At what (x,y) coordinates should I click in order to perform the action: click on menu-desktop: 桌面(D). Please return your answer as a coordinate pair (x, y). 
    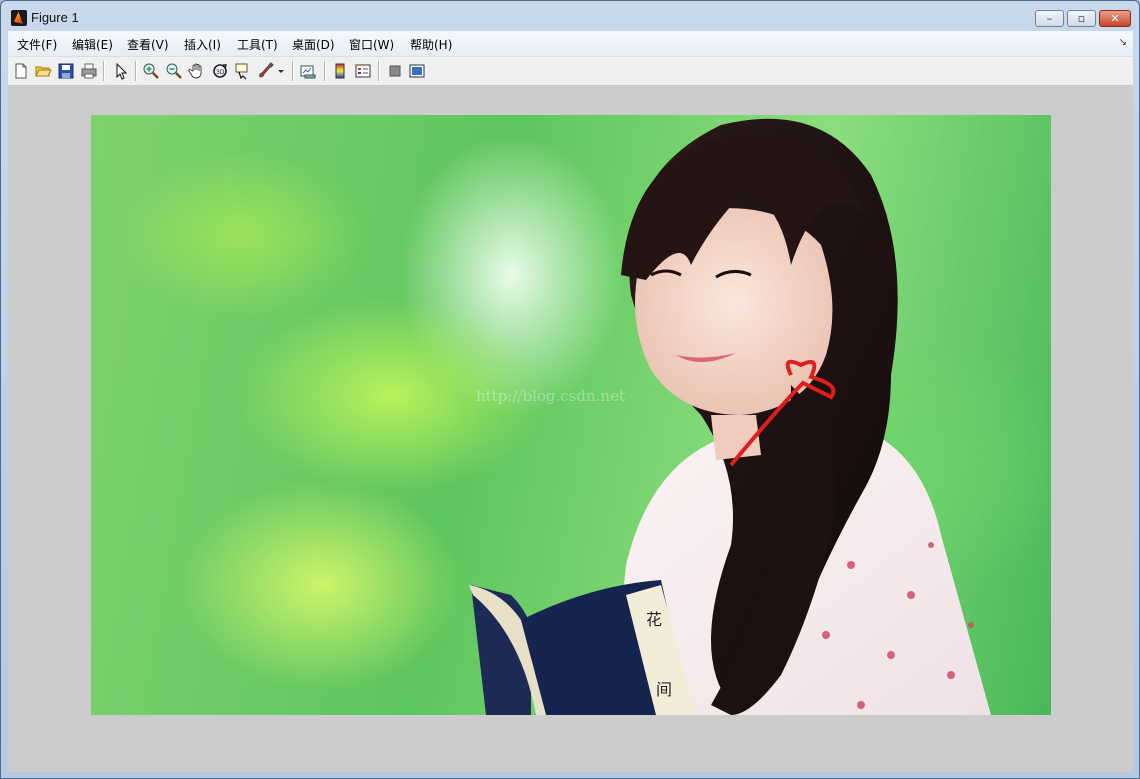
    Looking at the image, I should click on (313, 44).